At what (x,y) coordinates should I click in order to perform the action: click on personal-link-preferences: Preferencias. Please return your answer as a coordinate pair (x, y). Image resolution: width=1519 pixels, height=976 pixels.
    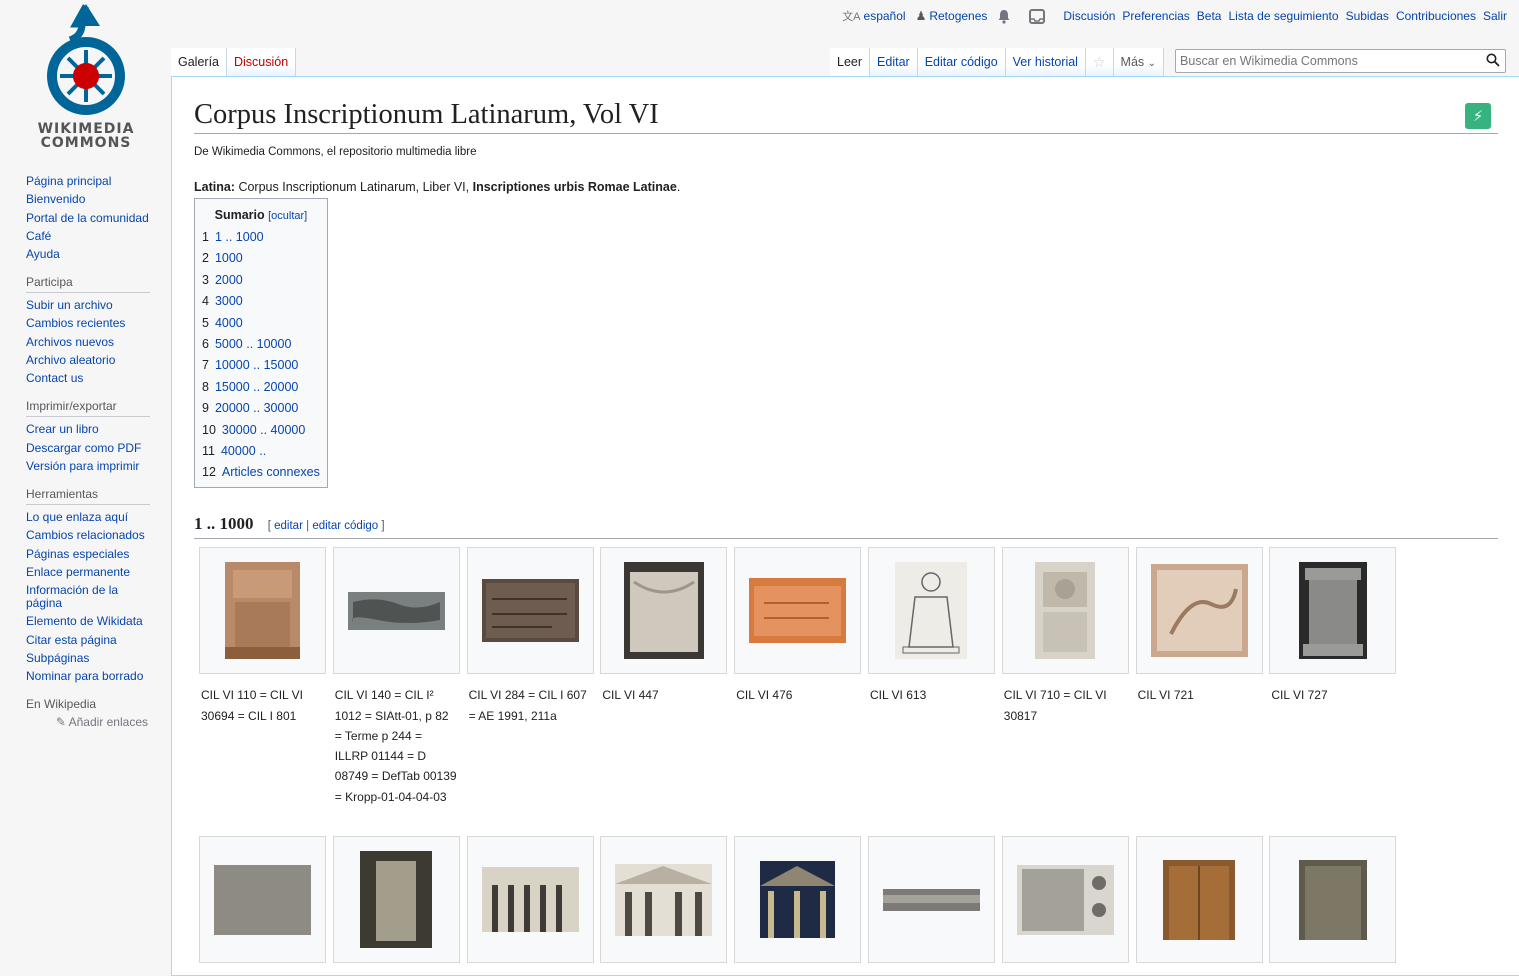
    Looking at the image, I should click on (1155, 16).